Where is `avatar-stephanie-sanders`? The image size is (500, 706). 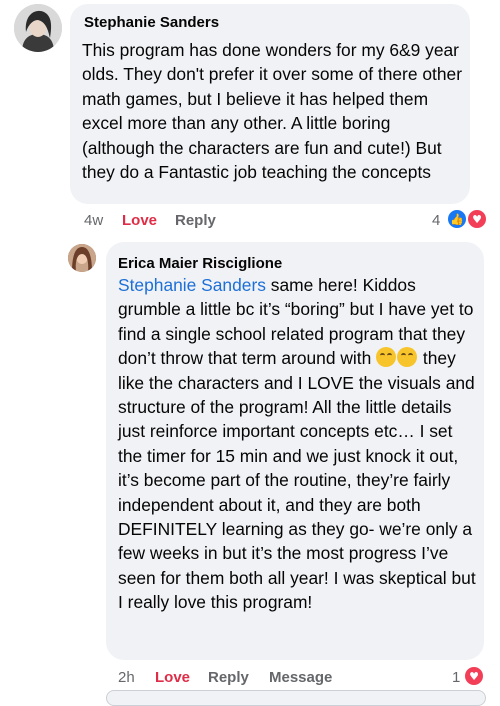 avatar-stephanie-sanders is located at coordinates (38, 28).